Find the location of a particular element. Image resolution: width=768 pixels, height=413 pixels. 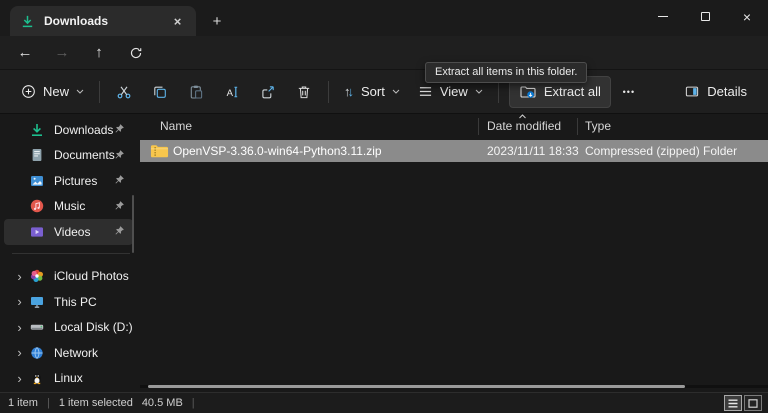

delete-button is located at coordinates (304, 92).